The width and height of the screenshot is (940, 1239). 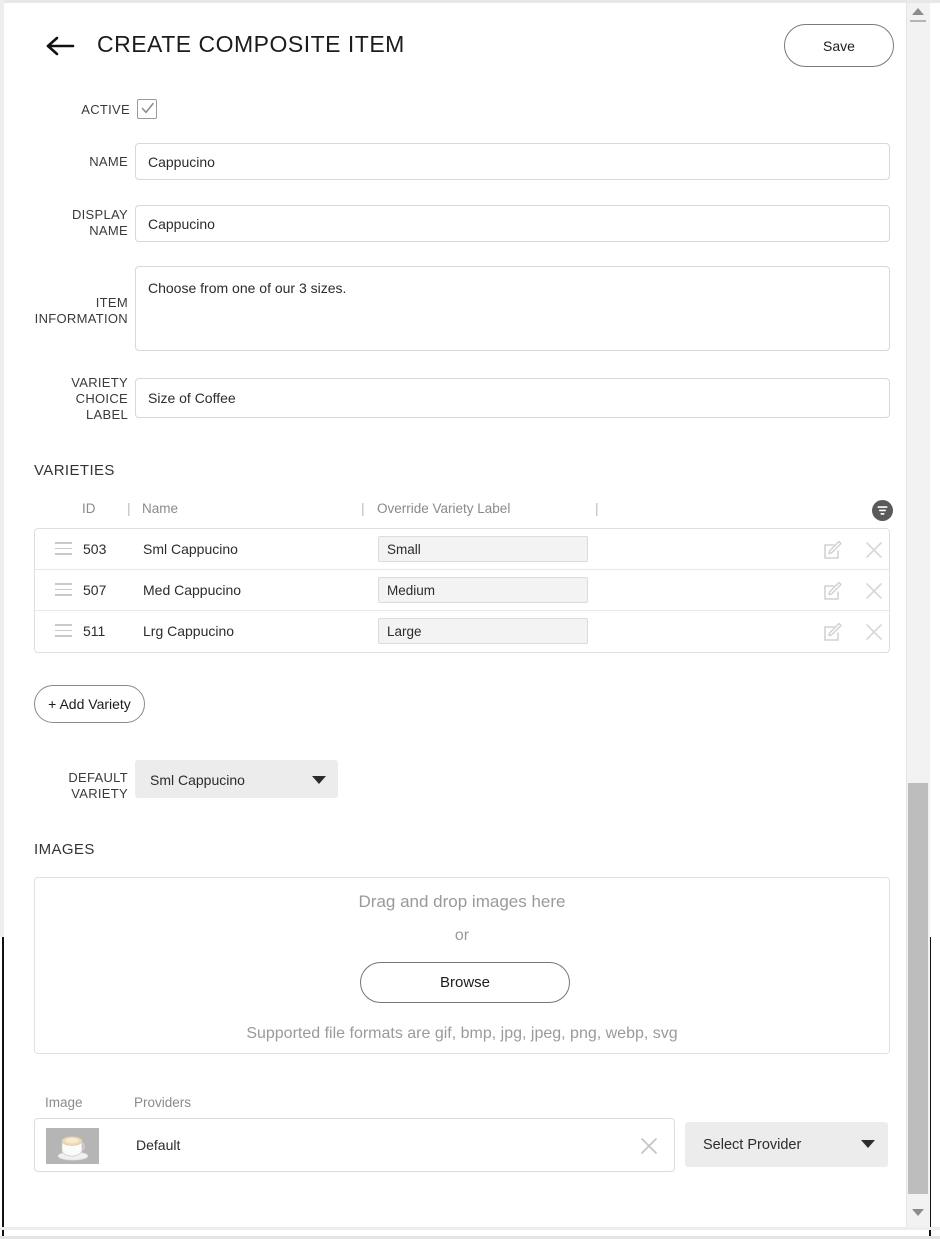 I want to click on variety-choice-label-label: VARIETY CHOICE LABEL, so click(x=73, y=399).